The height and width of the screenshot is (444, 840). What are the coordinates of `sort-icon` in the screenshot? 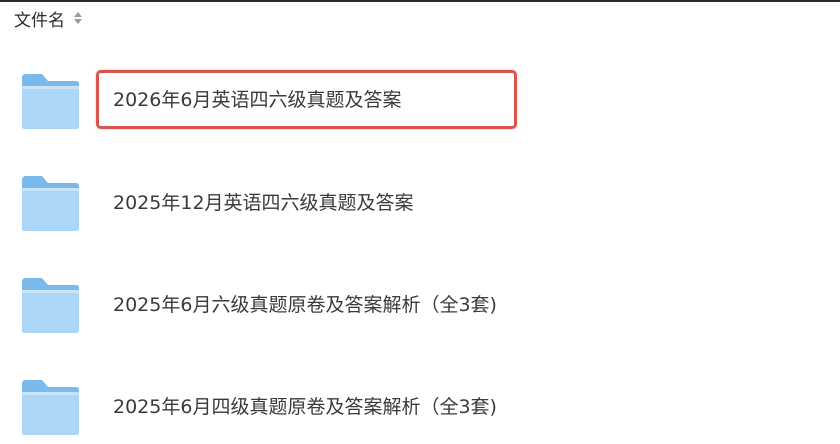 It's located at (78, 18).